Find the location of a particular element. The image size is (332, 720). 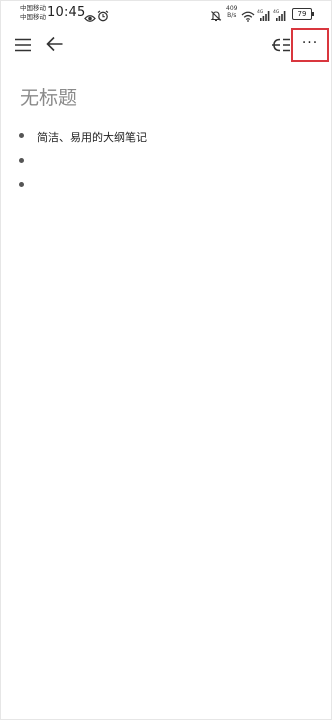

network-speed: 409 B/s is located at coordinates (231, 12).